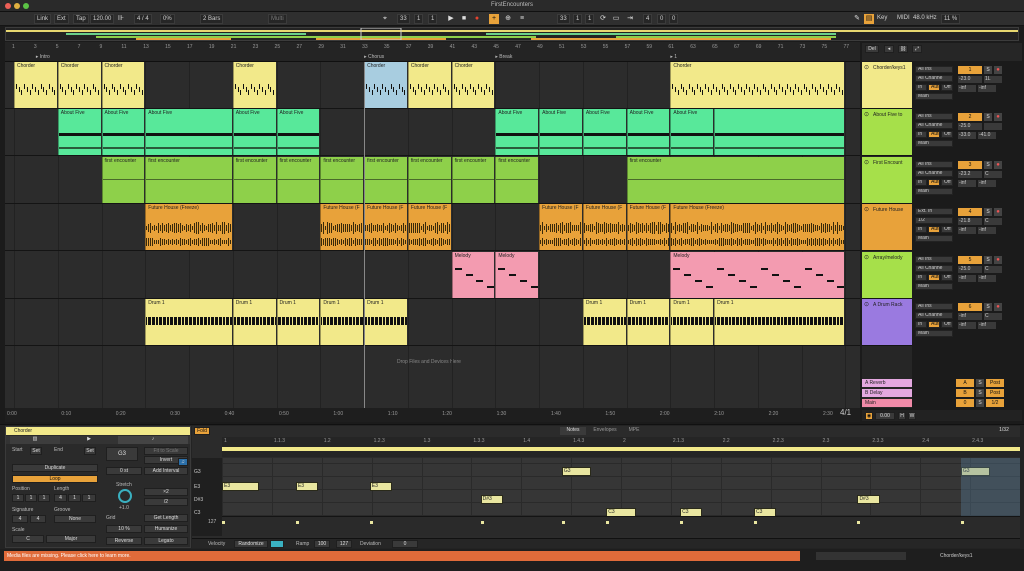 The height and width of the screenshot is (571, 1024). Describe the element at coordinates (970, 165) in the screenshot. I see `track-activator: 3` at that location.